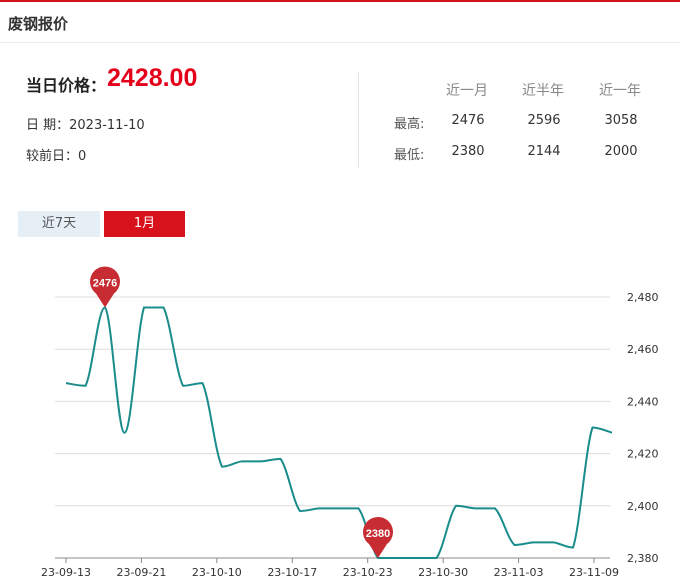 This screenshot has width=680, height=580. Describe the element at coordinates (105, 283) in the screenshot. I see `marker-label: 2476` at that location.